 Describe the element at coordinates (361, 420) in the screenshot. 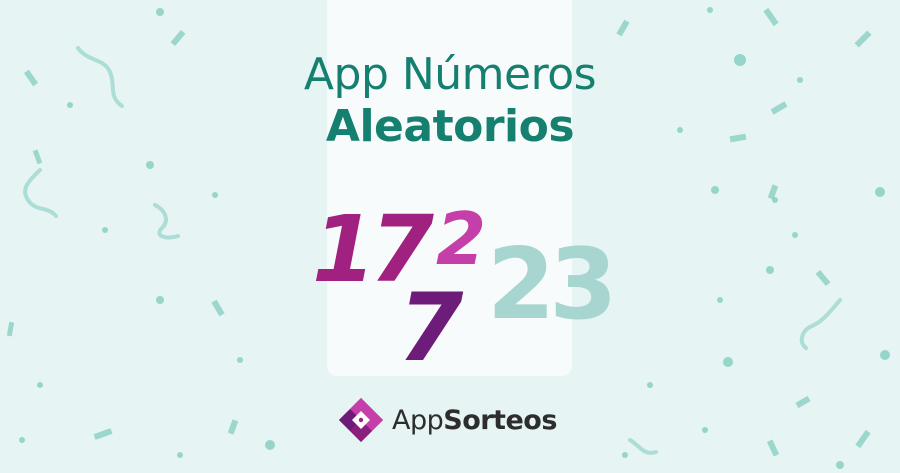

I see `appsorteos-logo-icon` at that location.